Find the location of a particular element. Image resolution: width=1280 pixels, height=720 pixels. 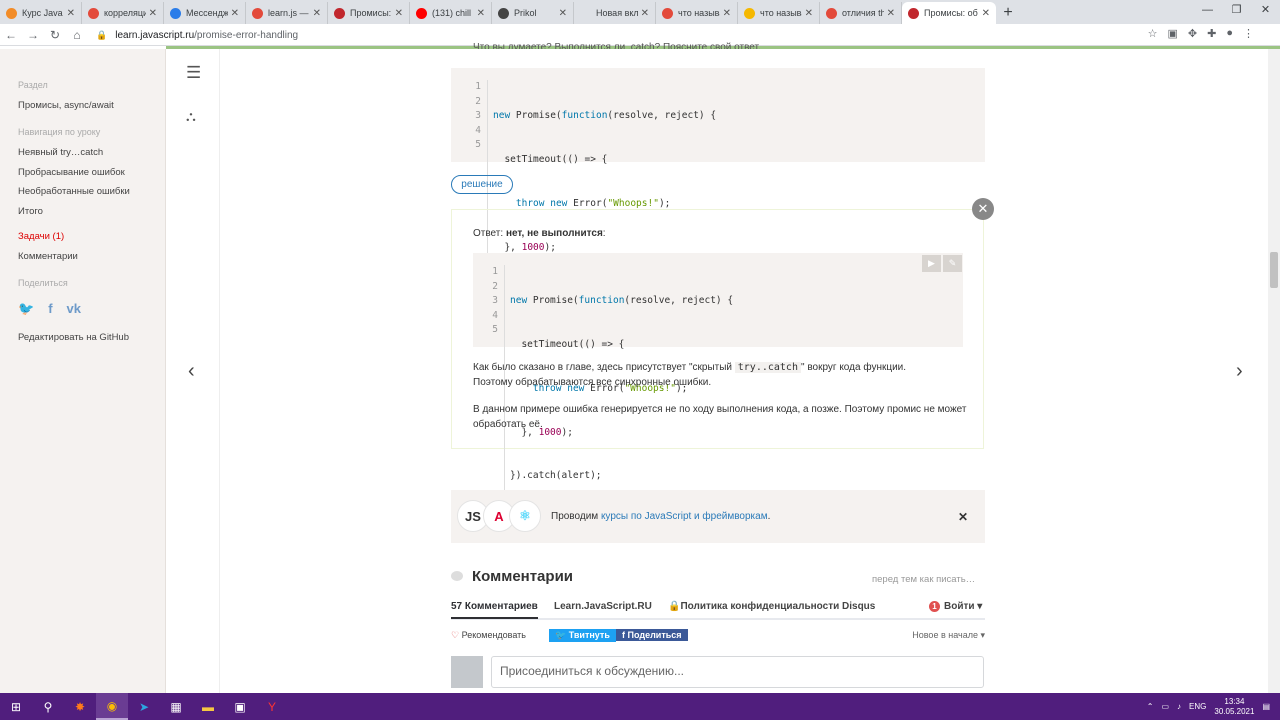

nav-item-unhandled: Необработанные ошибки is located at coordinates (74, 191).